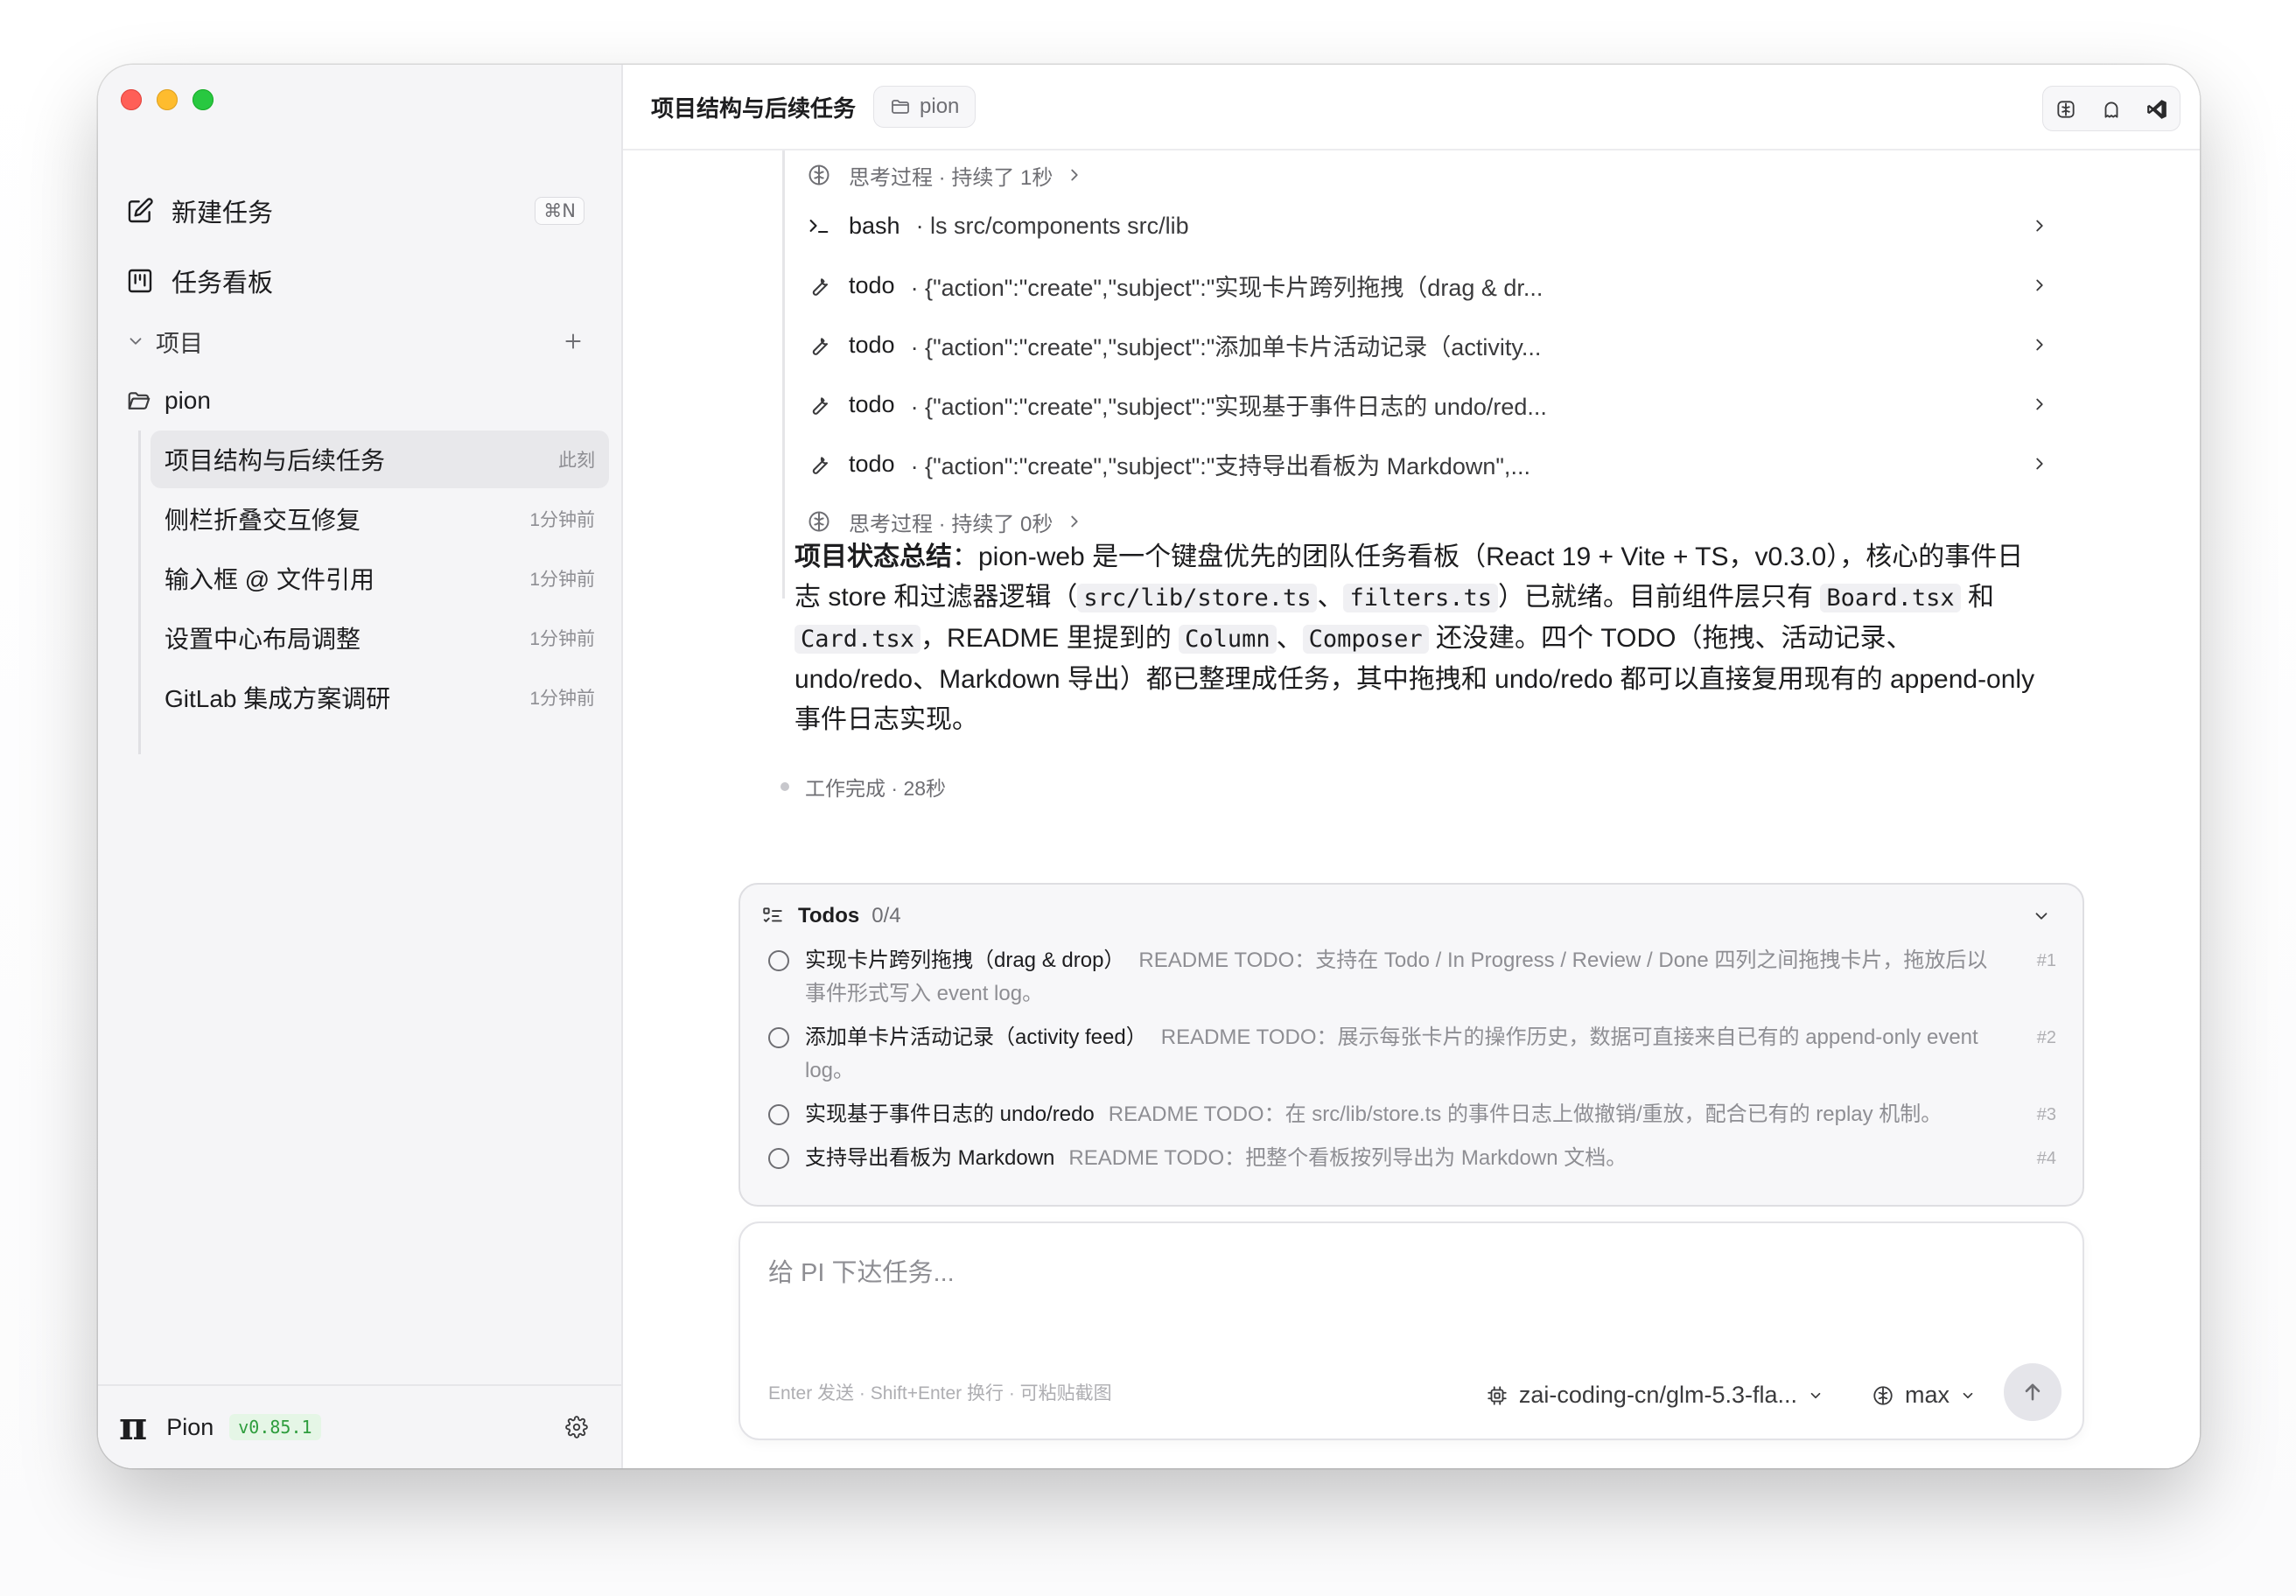  What do you see at coordinates (1289, 638) in the screenshot?
I see `summary-text: 、` at bounding box center [1289, 638].